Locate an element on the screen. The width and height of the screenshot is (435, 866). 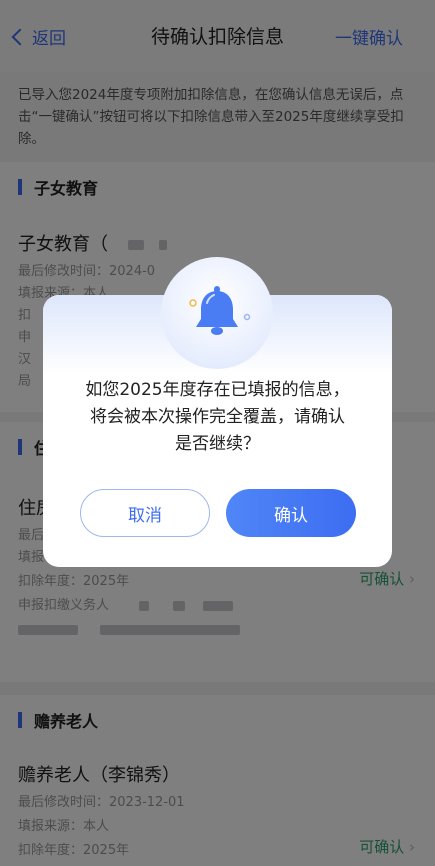
dialog-message-line: 如您2025年度存在已填报的信息， is located at coordinates (217, 390).